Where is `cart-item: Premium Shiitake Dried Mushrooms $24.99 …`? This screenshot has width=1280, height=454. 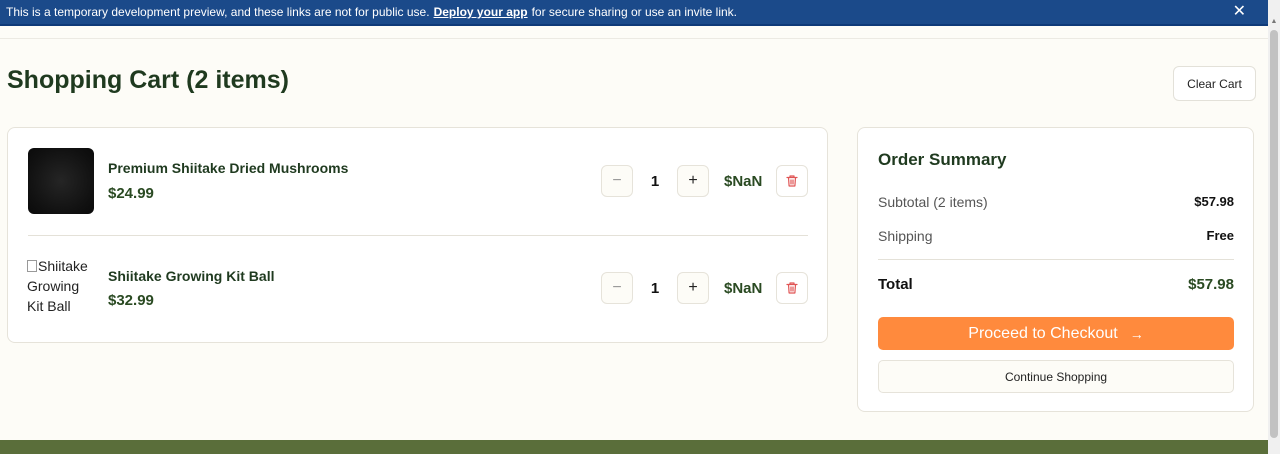 cart-item: Premium Shiitake Dried Mushrooms $24.99 … is located at coordinates (417, 183).